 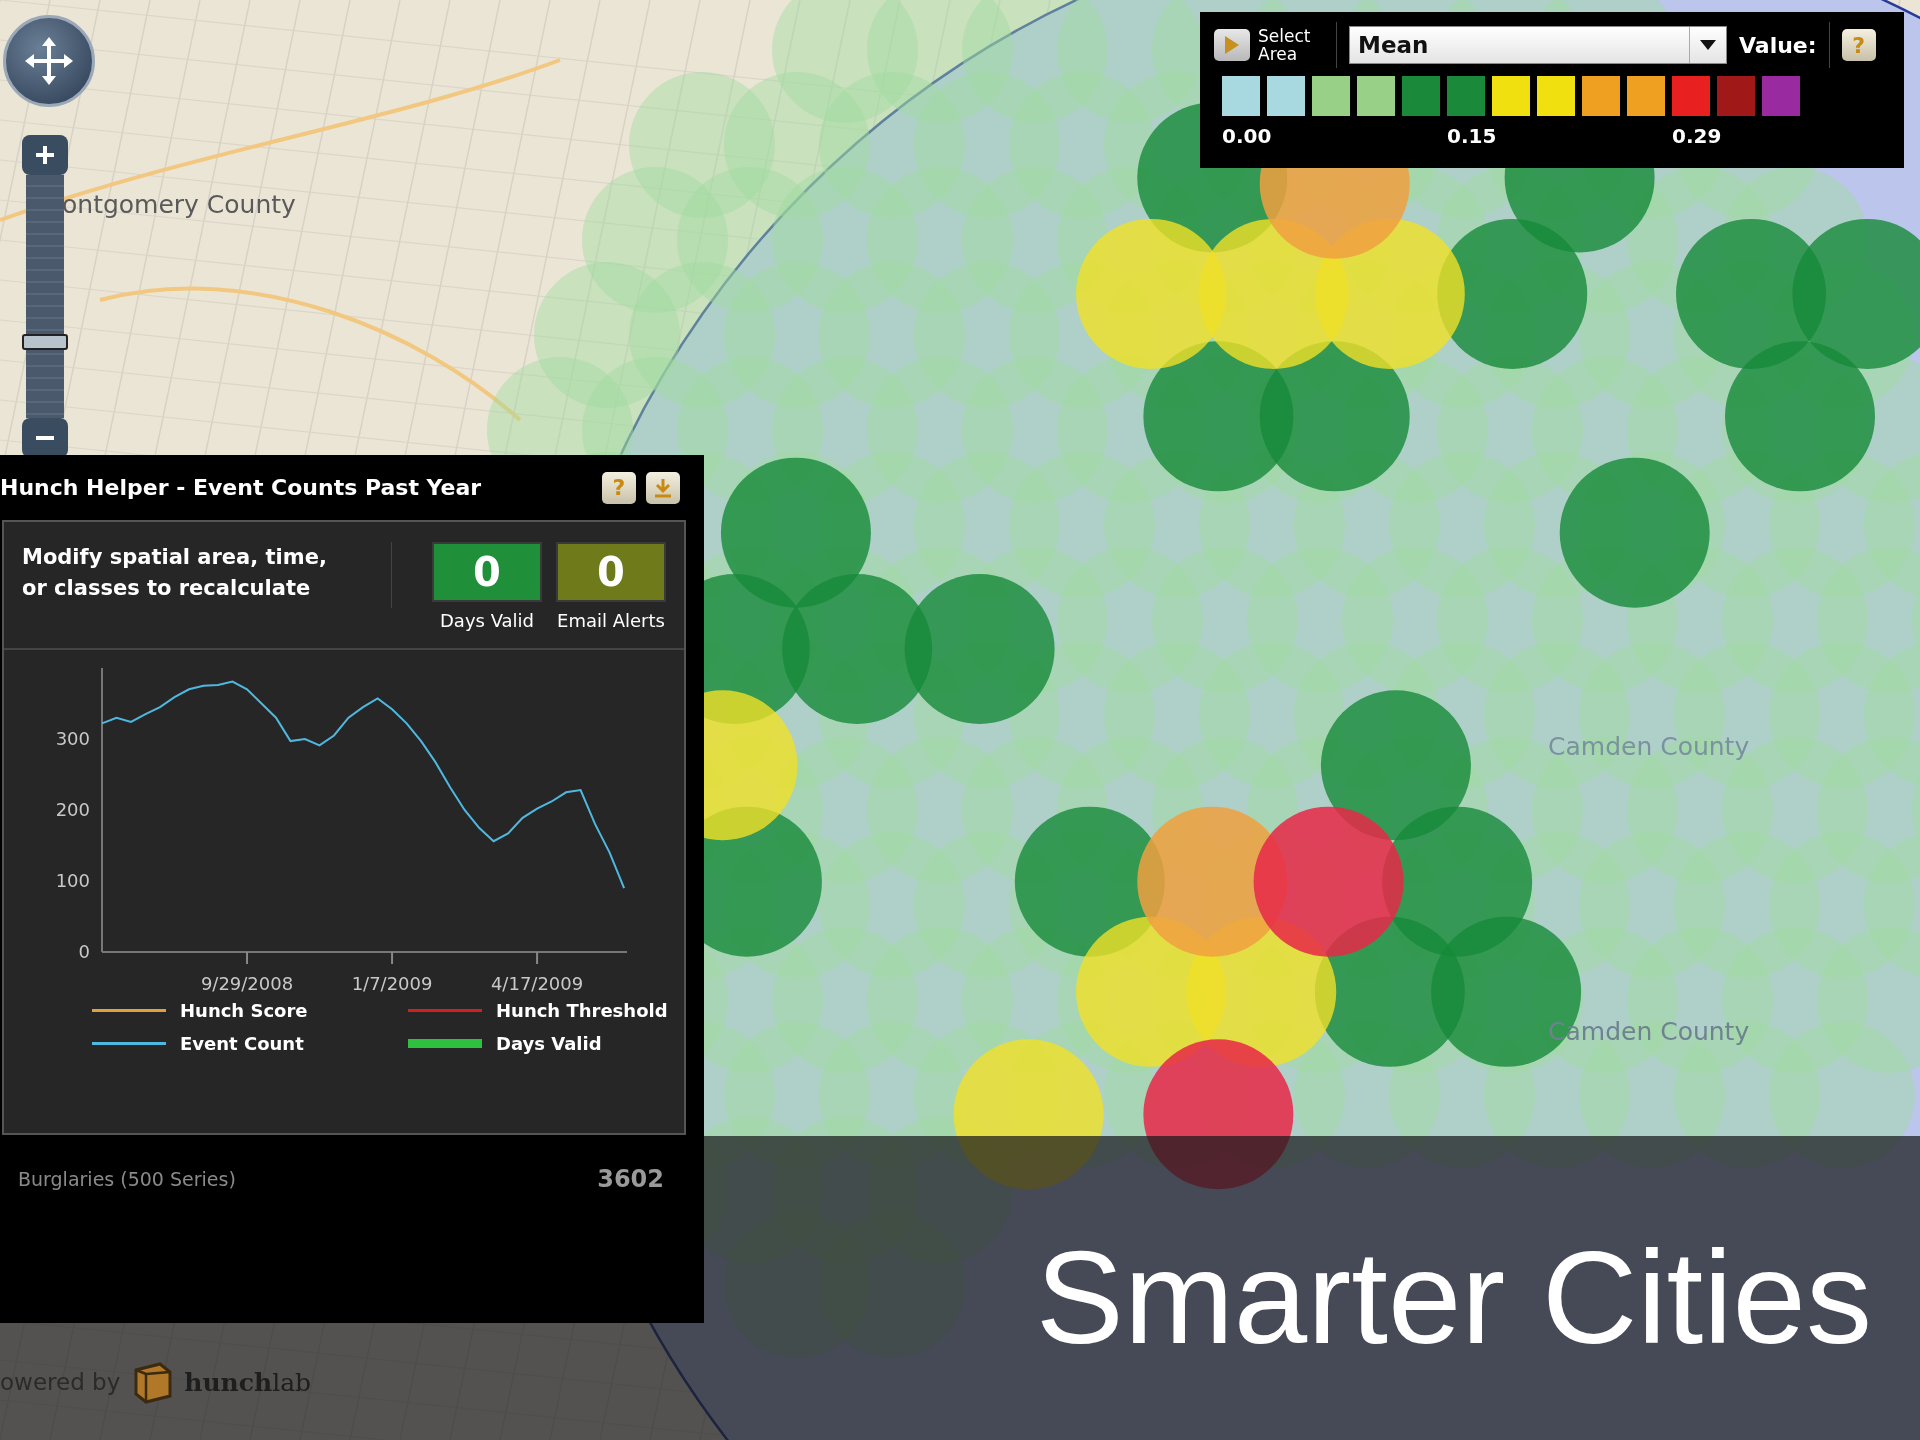 I want to click on class-count: 3602, so click(x=630, y=1179).